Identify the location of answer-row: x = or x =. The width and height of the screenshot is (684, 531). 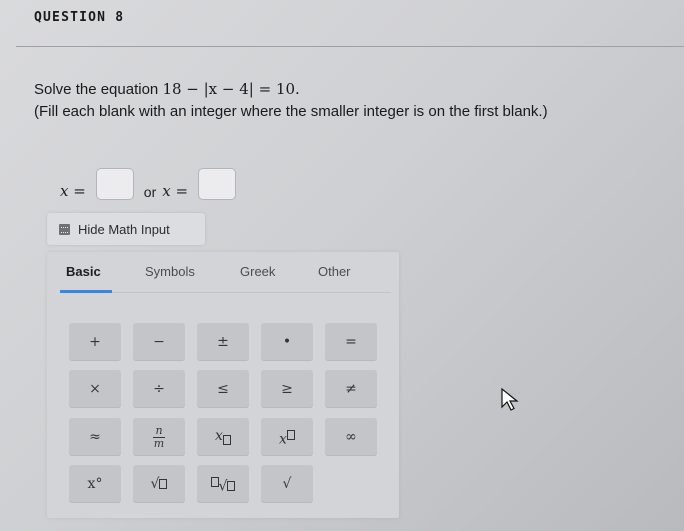
(150, 184).